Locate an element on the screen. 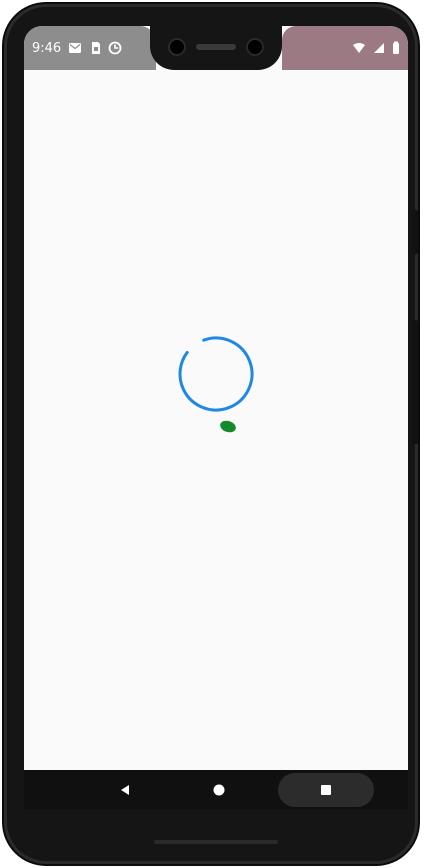 The height and width of the screenshot is (868, 424). data-saver-icon is located at coordinates (115, 48).